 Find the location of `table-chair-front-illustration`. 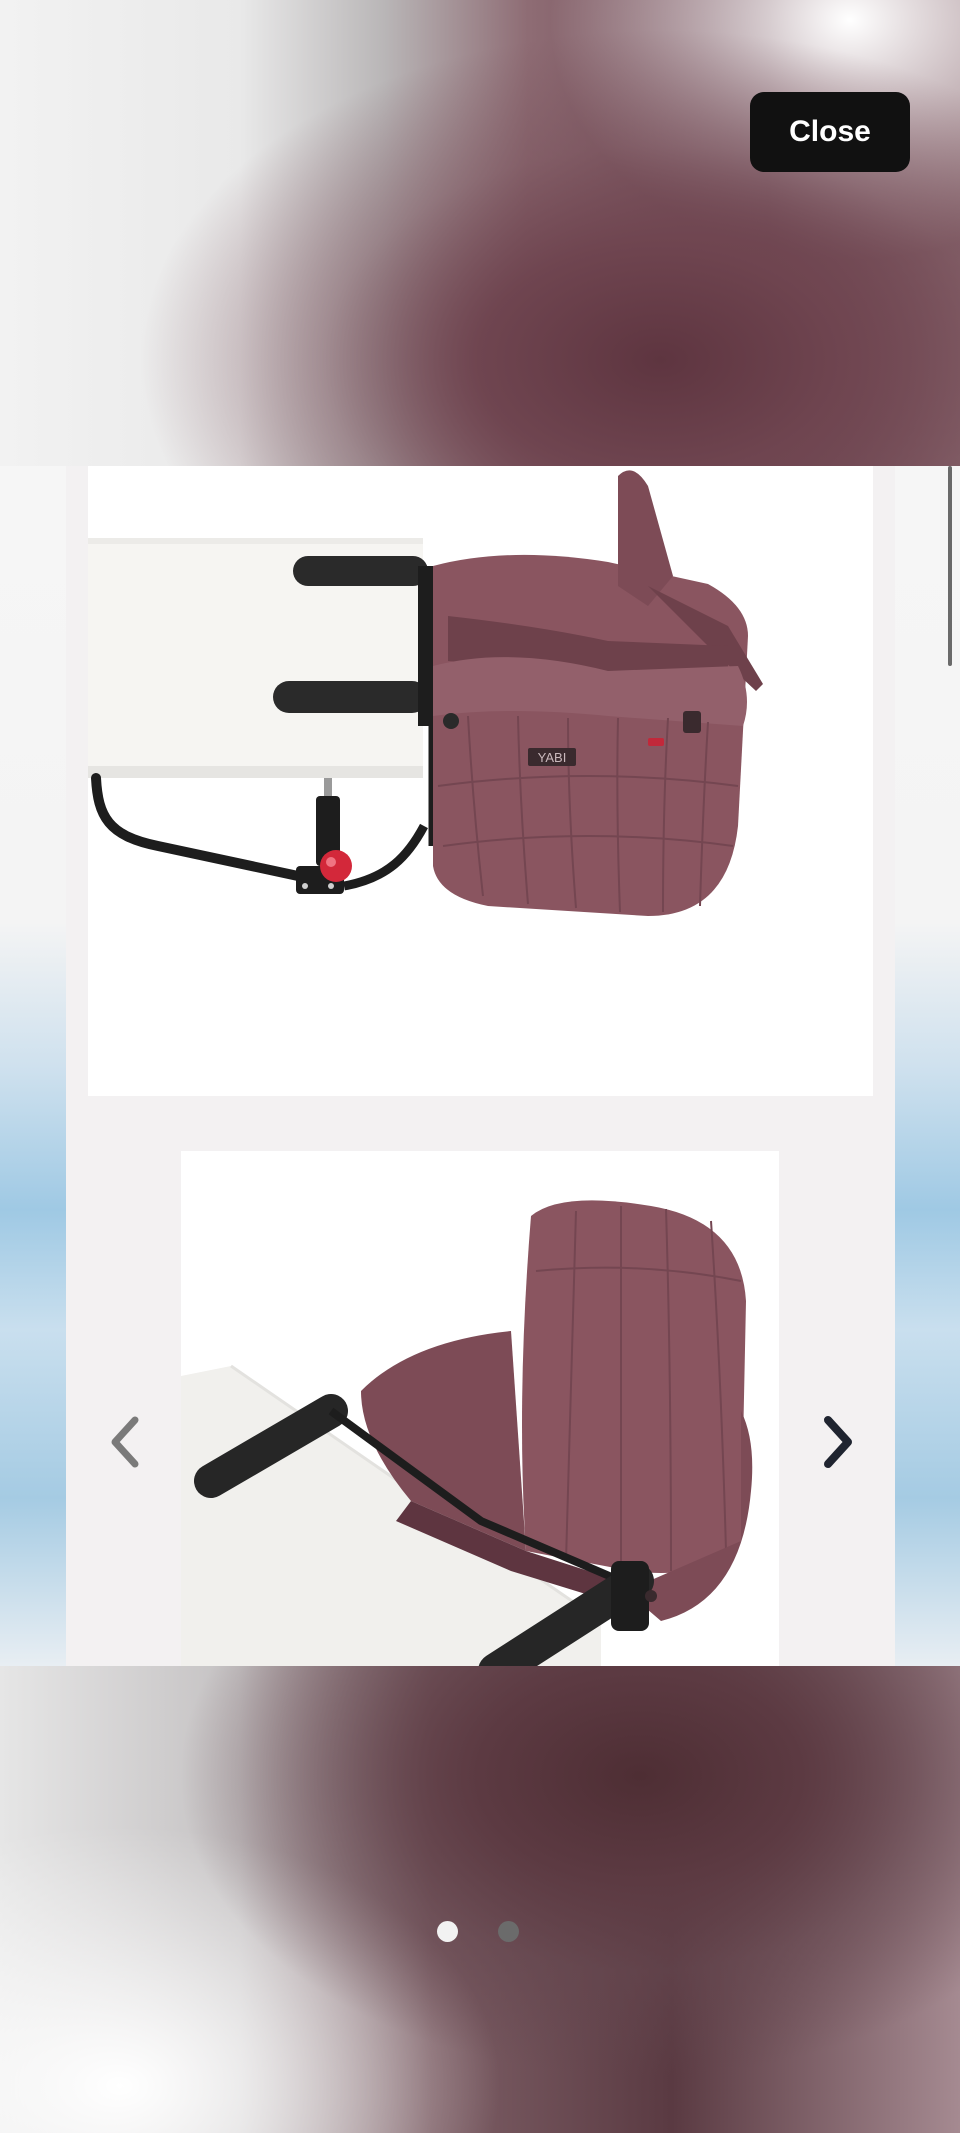

table-chair-front-illustration is located at coordinates (467, 1433).